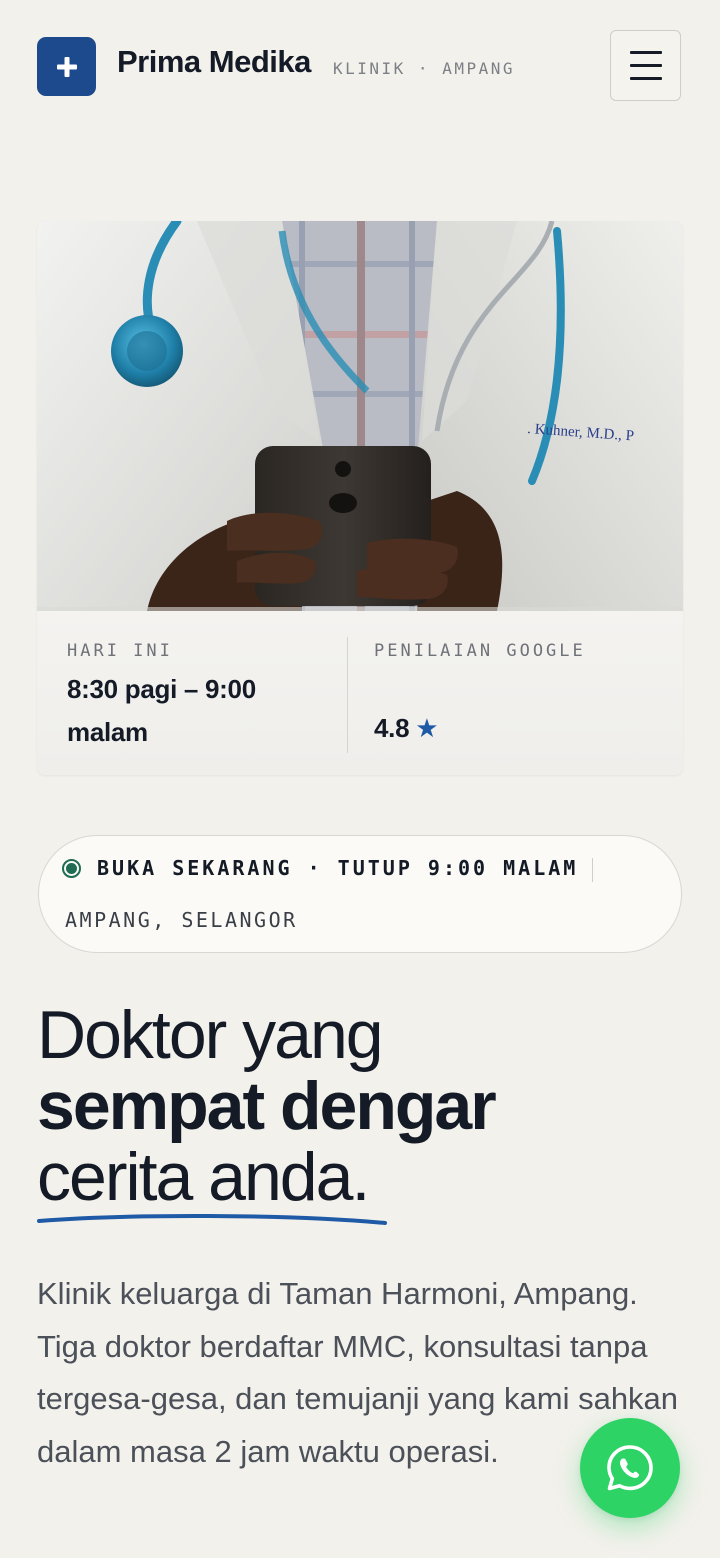 The width and height of the screenshot is (720, 1558). I want to click on rating-value-row: 4.8 ★, so click(406, 728).